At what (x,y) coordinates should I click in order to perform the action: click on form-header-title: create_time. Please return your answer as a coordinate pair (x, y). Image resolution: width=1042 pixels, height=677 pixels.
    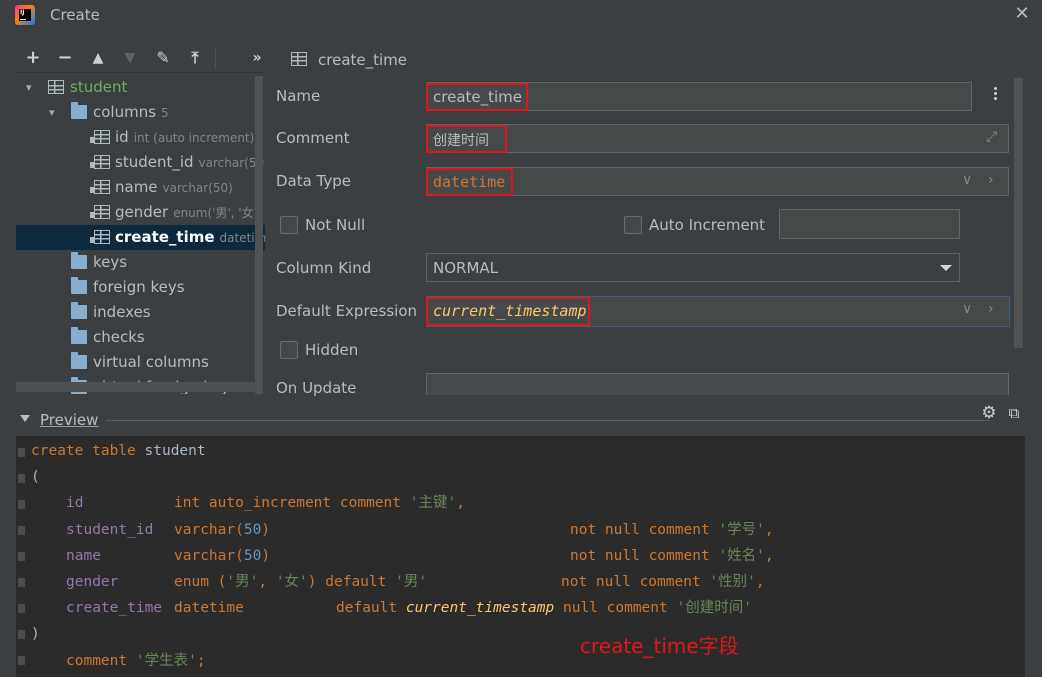
    Looking at the image, I should click on (363, 60).